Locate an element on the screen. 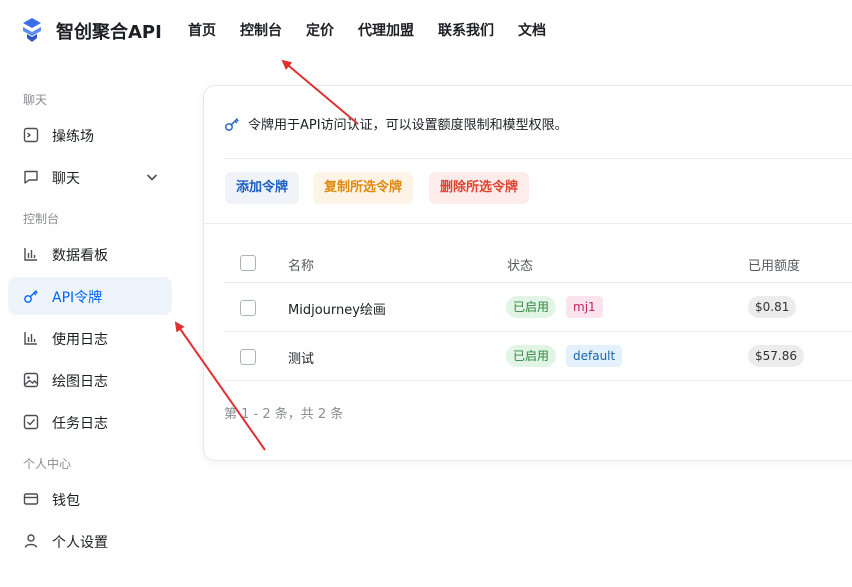 Image resolution: width=852 pixels, height=587 pixels. brand-name: 智创聚合API is located at coordinates (109, 31).